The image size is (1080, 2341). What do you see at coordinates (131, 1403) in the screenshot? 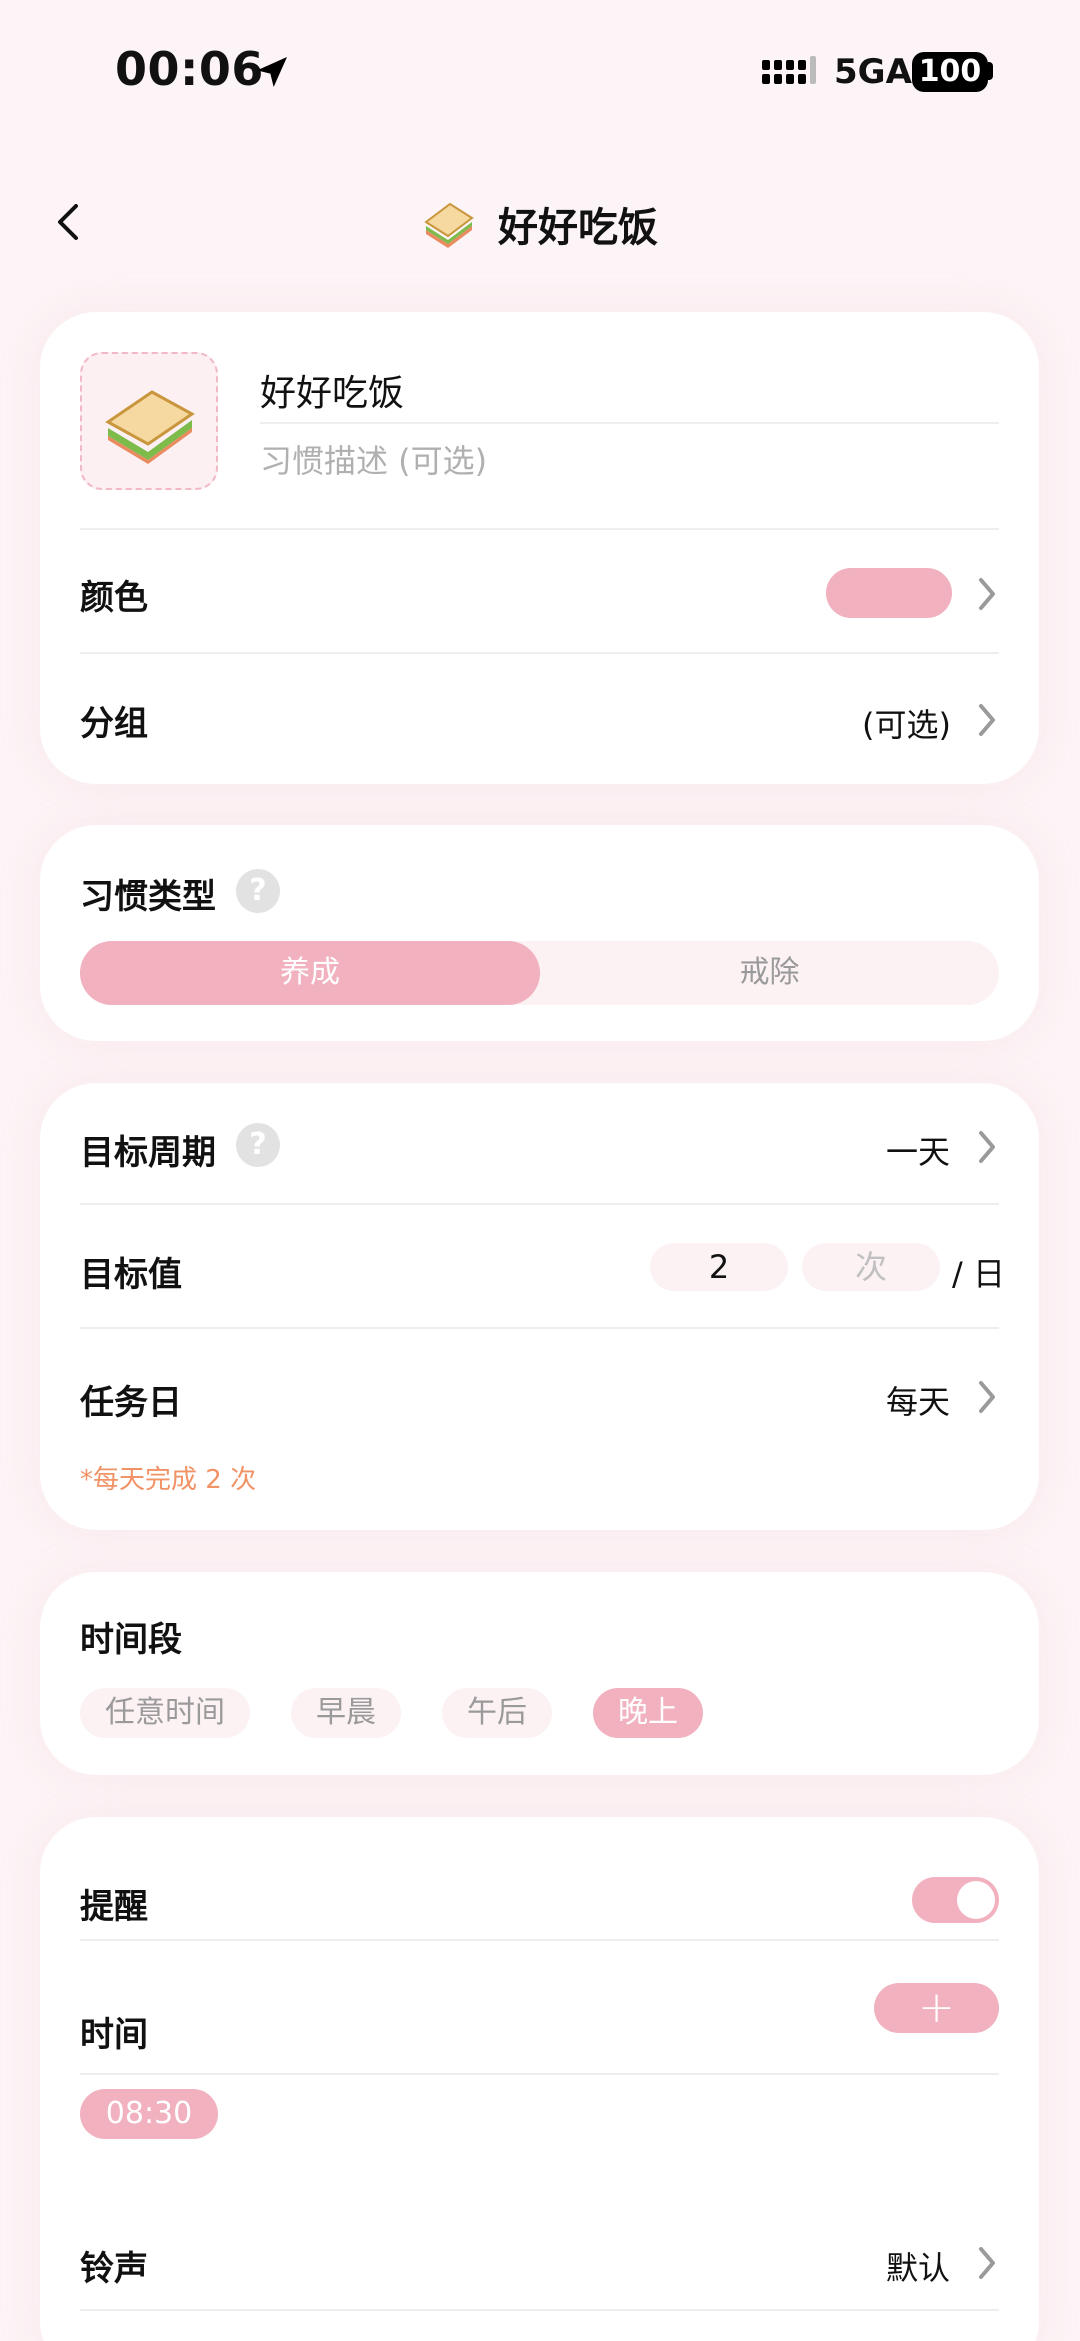
I see `task-day-label: 任务日` at bounding box center [131, 1403].